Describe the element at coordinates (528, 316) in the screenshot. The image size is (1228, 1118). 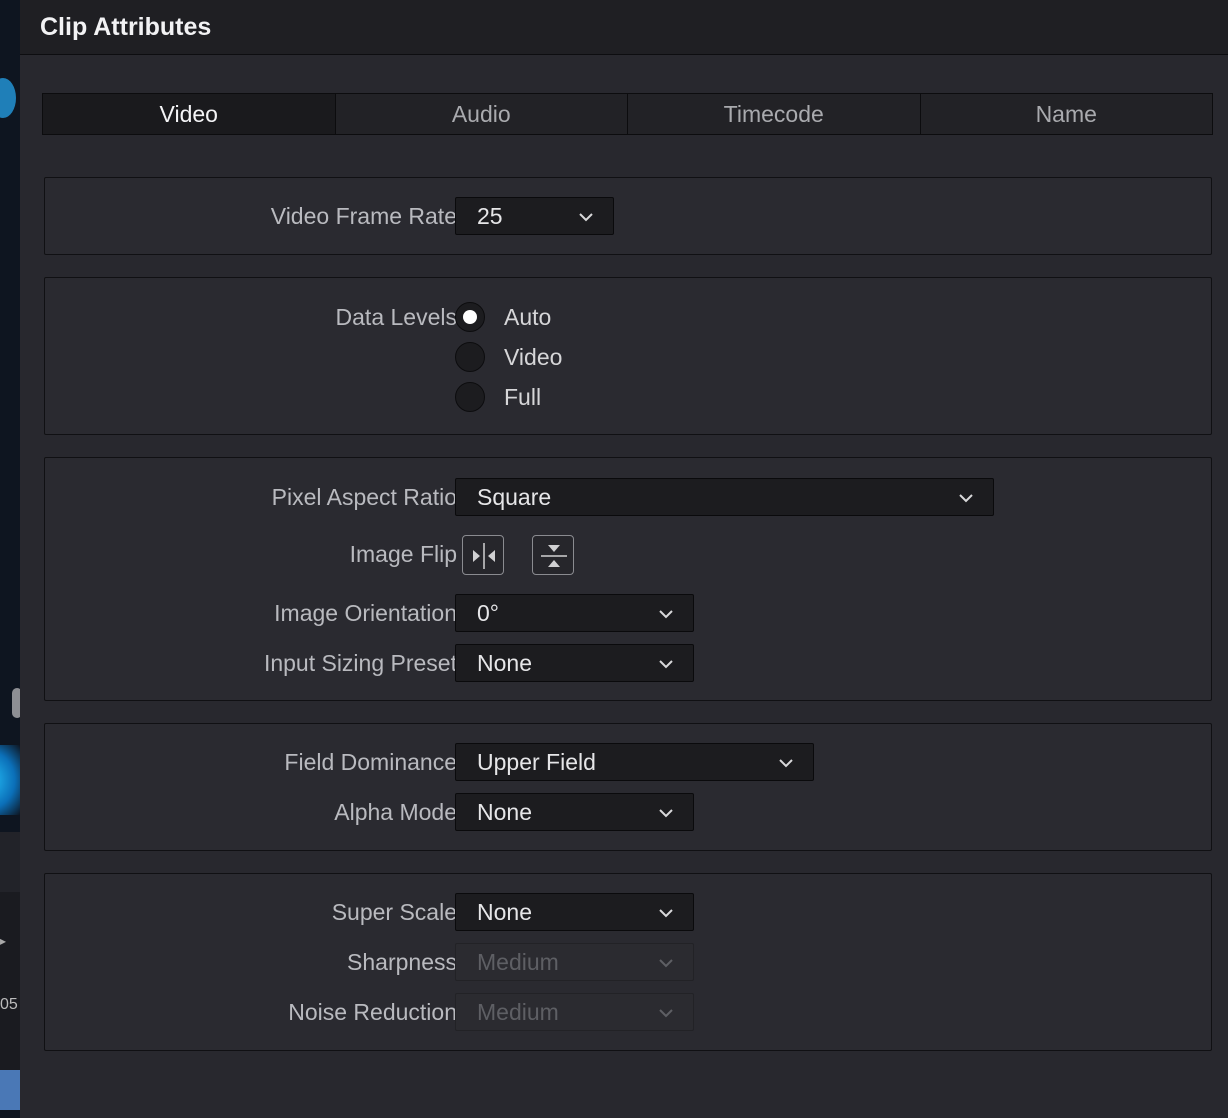
I see `radio-label-auto: Auto` at that location.